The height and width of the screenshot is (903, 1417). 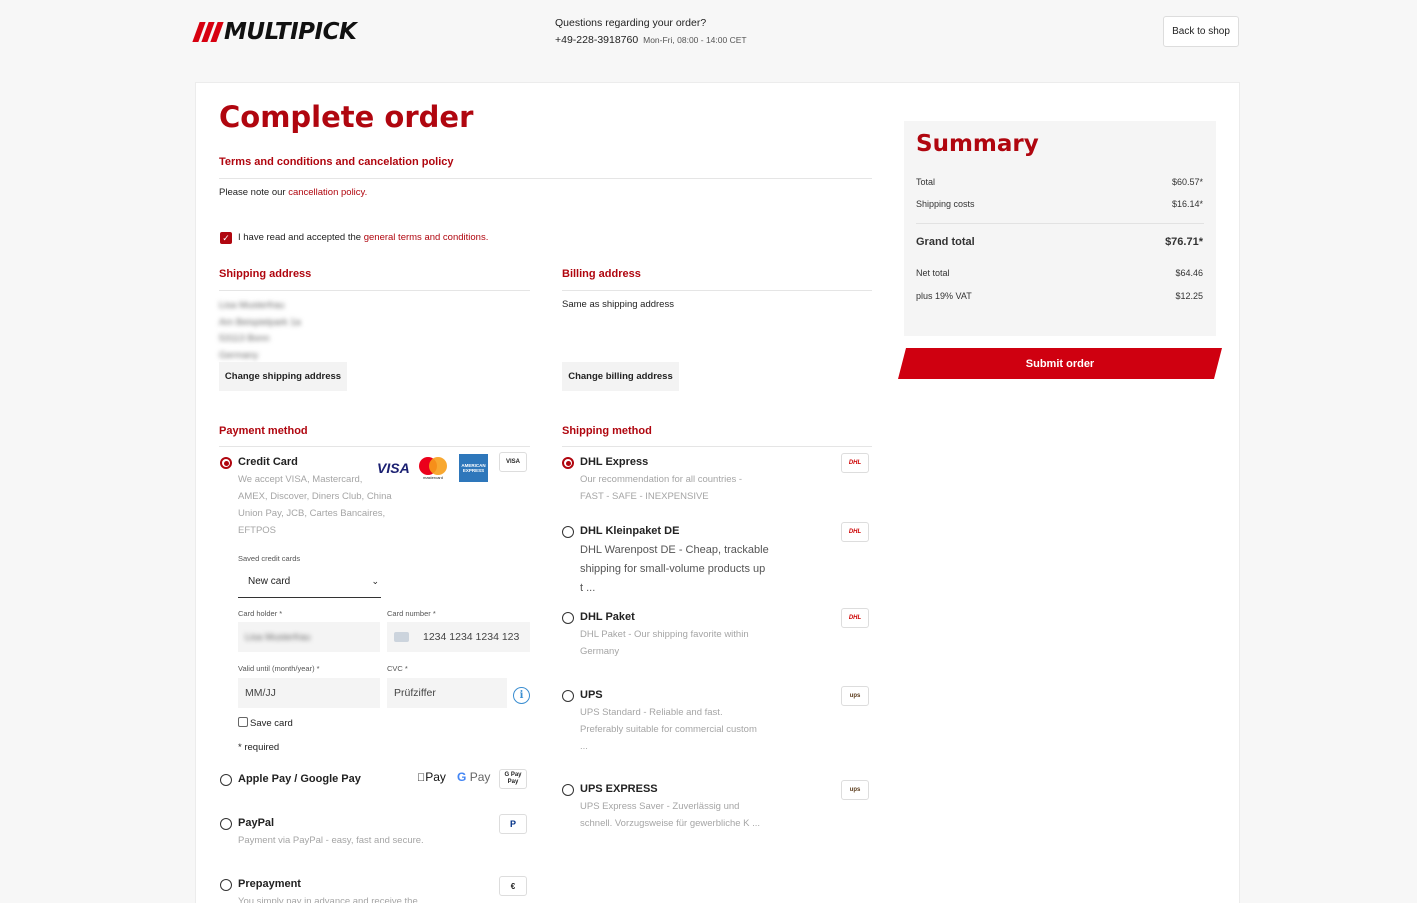 What do you see at coordinates (269, 581) in the screenshot?
I see `saved-cards-value: New card` at bounding box center [269, 581].